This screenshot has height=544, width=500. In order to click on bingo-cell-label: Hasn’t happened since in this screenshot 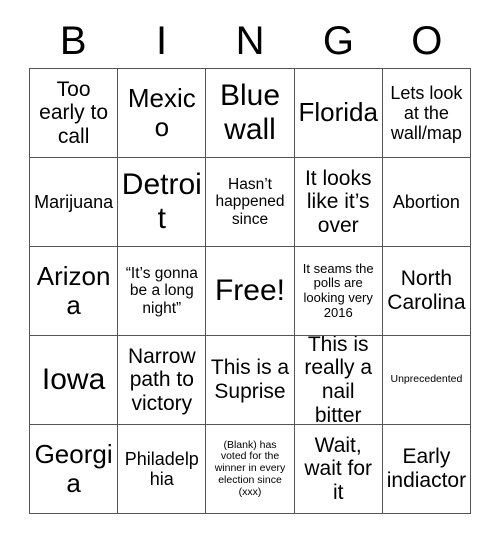, I will do `click(250, 201)`.